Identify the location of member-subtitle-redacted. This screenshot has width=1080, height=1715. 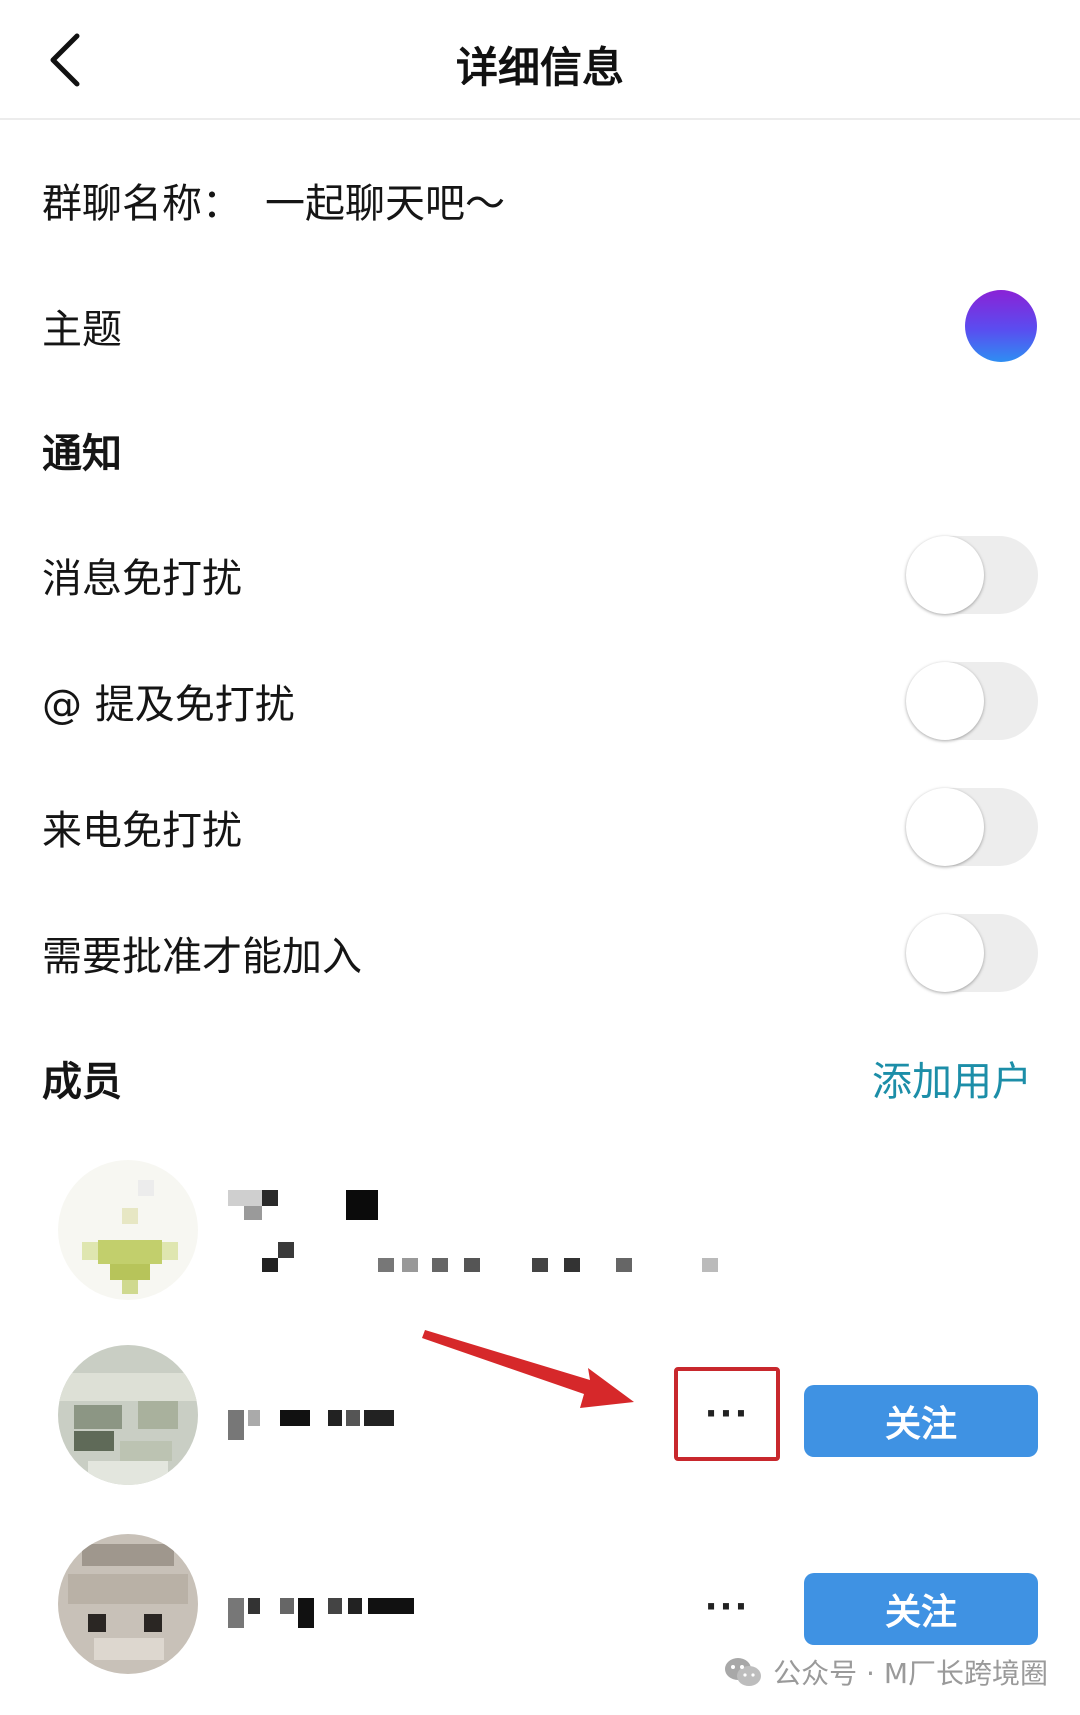
(478, 1257).